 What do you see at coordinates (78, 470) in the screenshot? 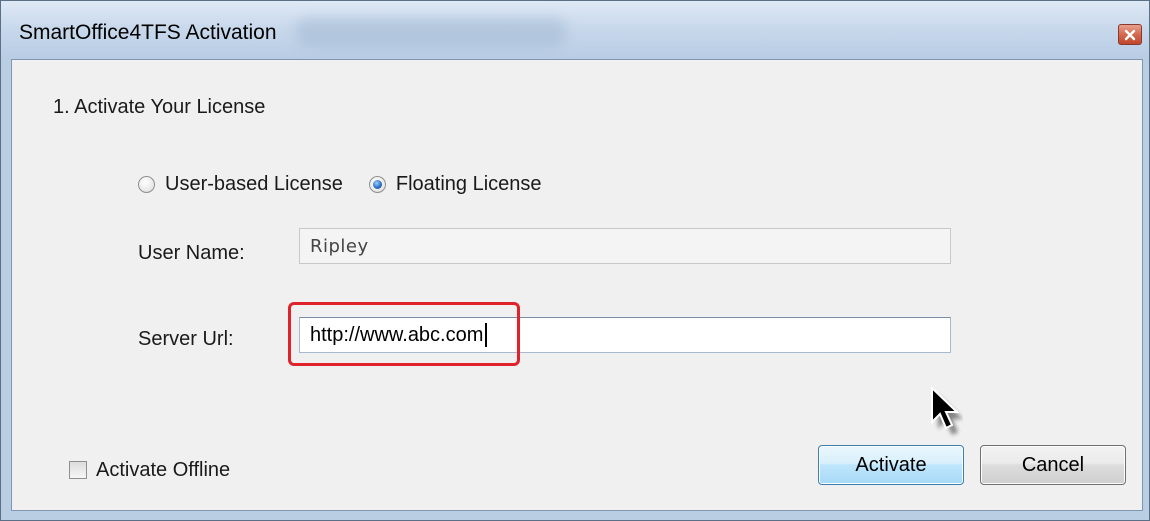
I see `activate-offline-checkbox` at bounding box center [78, 470].